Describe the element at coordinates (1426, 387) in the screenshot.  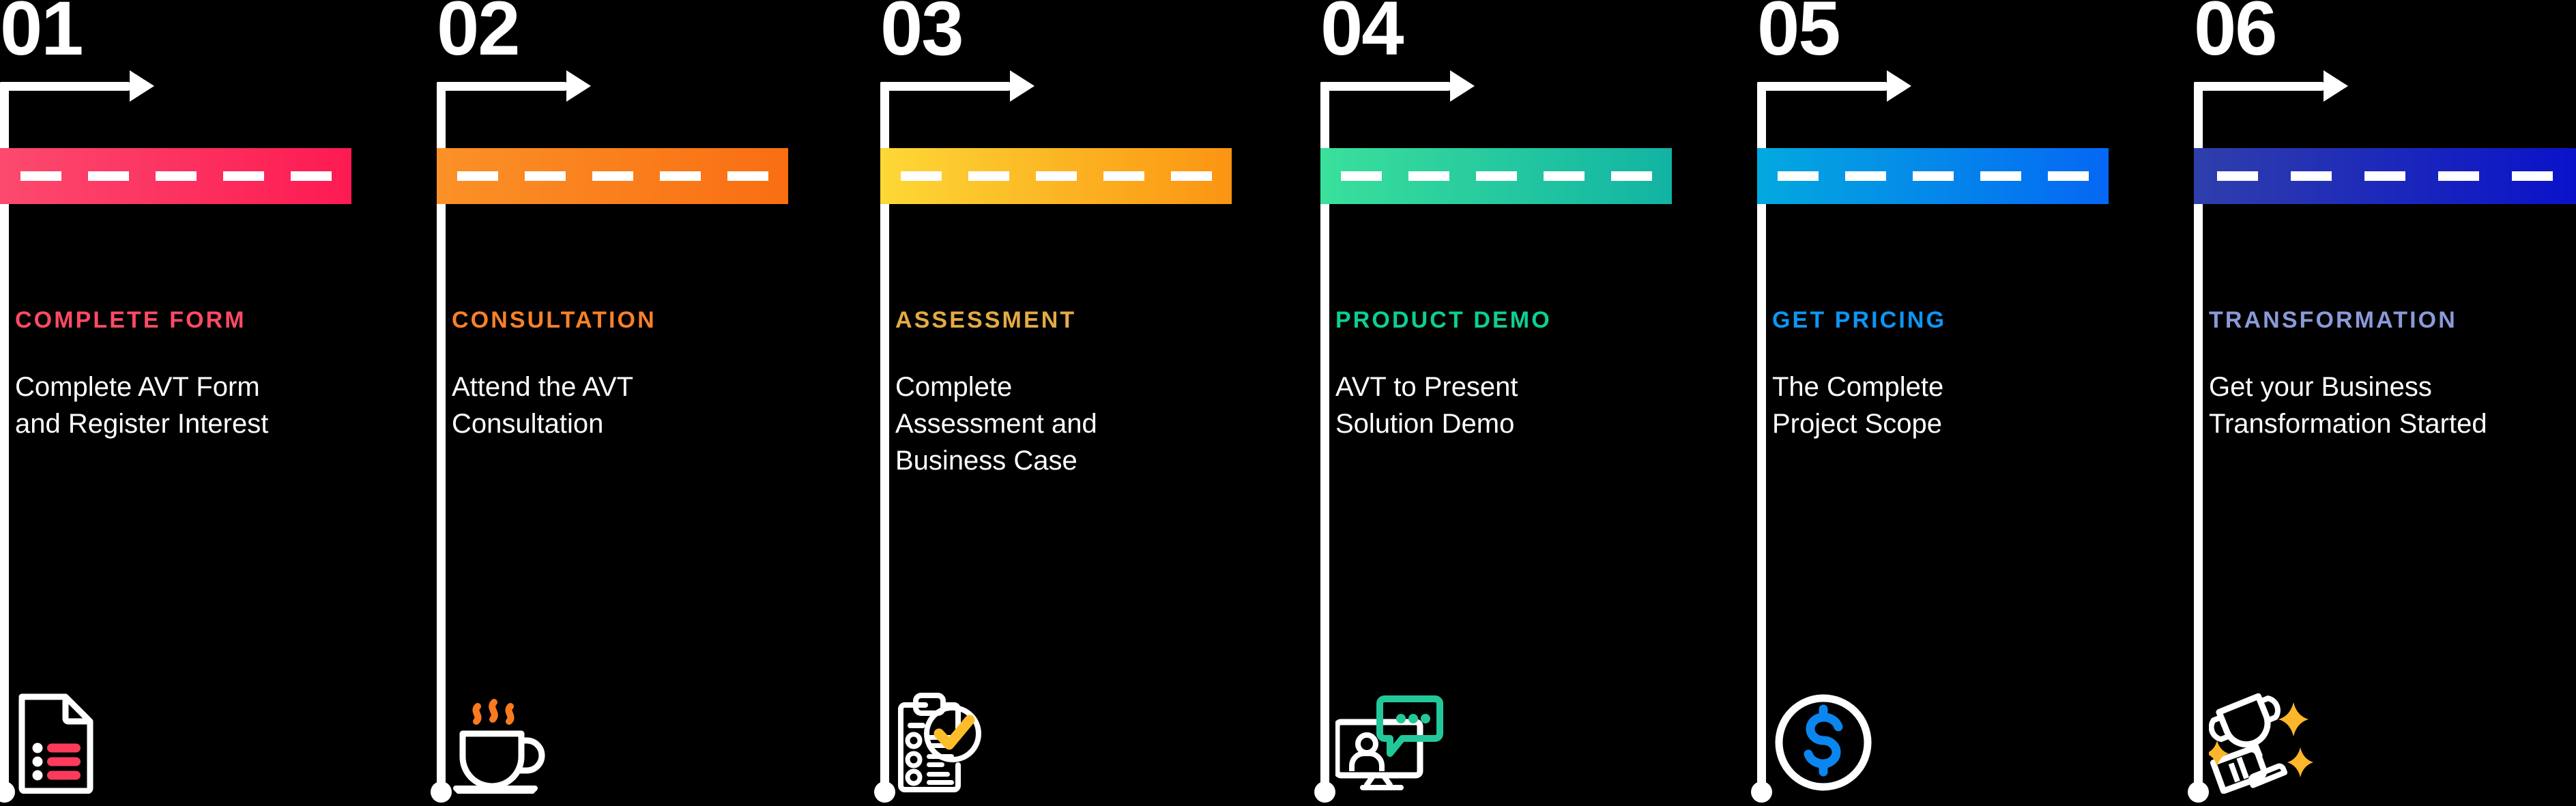
I see `step-description-line: AVT to Present` at that location.